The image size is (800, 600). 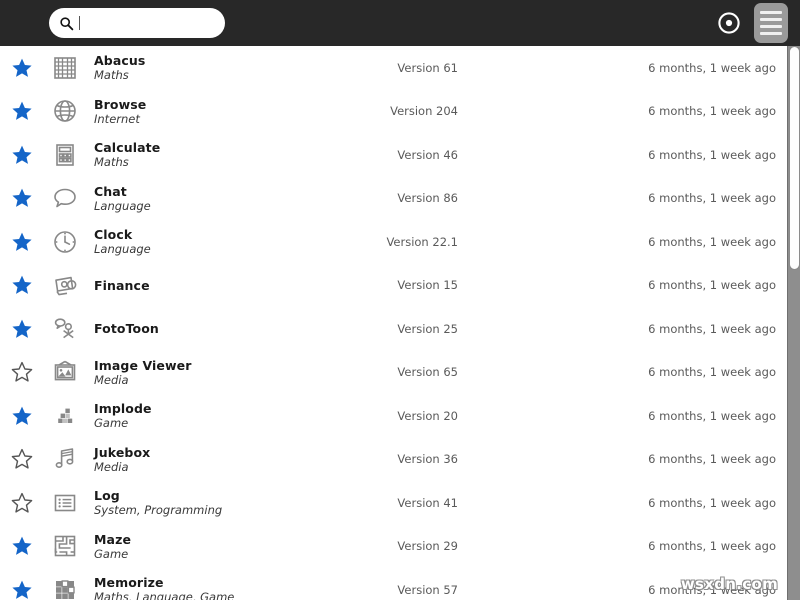 What do you see at coordinates (207, 459) in the screenshot?
I see `activity-name-cell: Jukebox Media` at bounding box center [207, 459].